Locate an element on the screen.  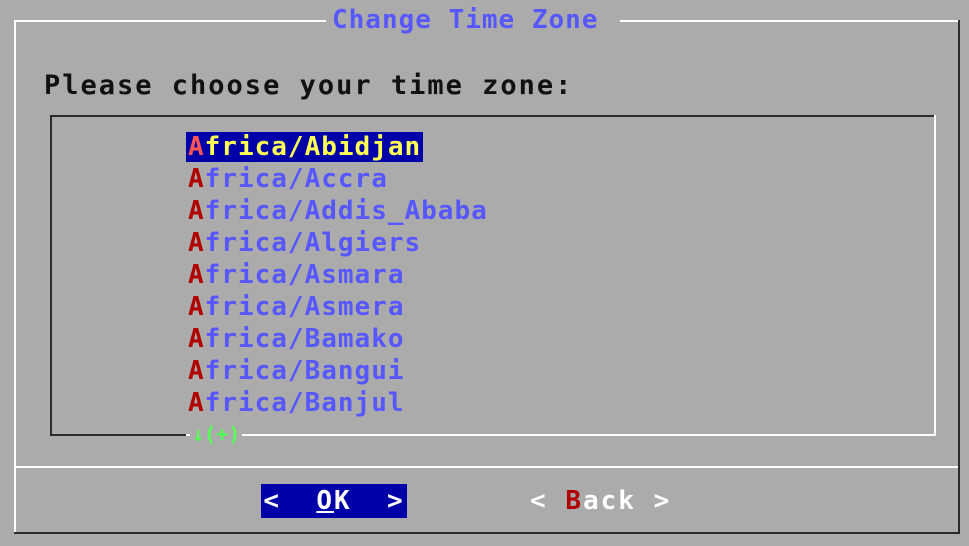
frame-border-bottom is located at coordinates (487, 533).